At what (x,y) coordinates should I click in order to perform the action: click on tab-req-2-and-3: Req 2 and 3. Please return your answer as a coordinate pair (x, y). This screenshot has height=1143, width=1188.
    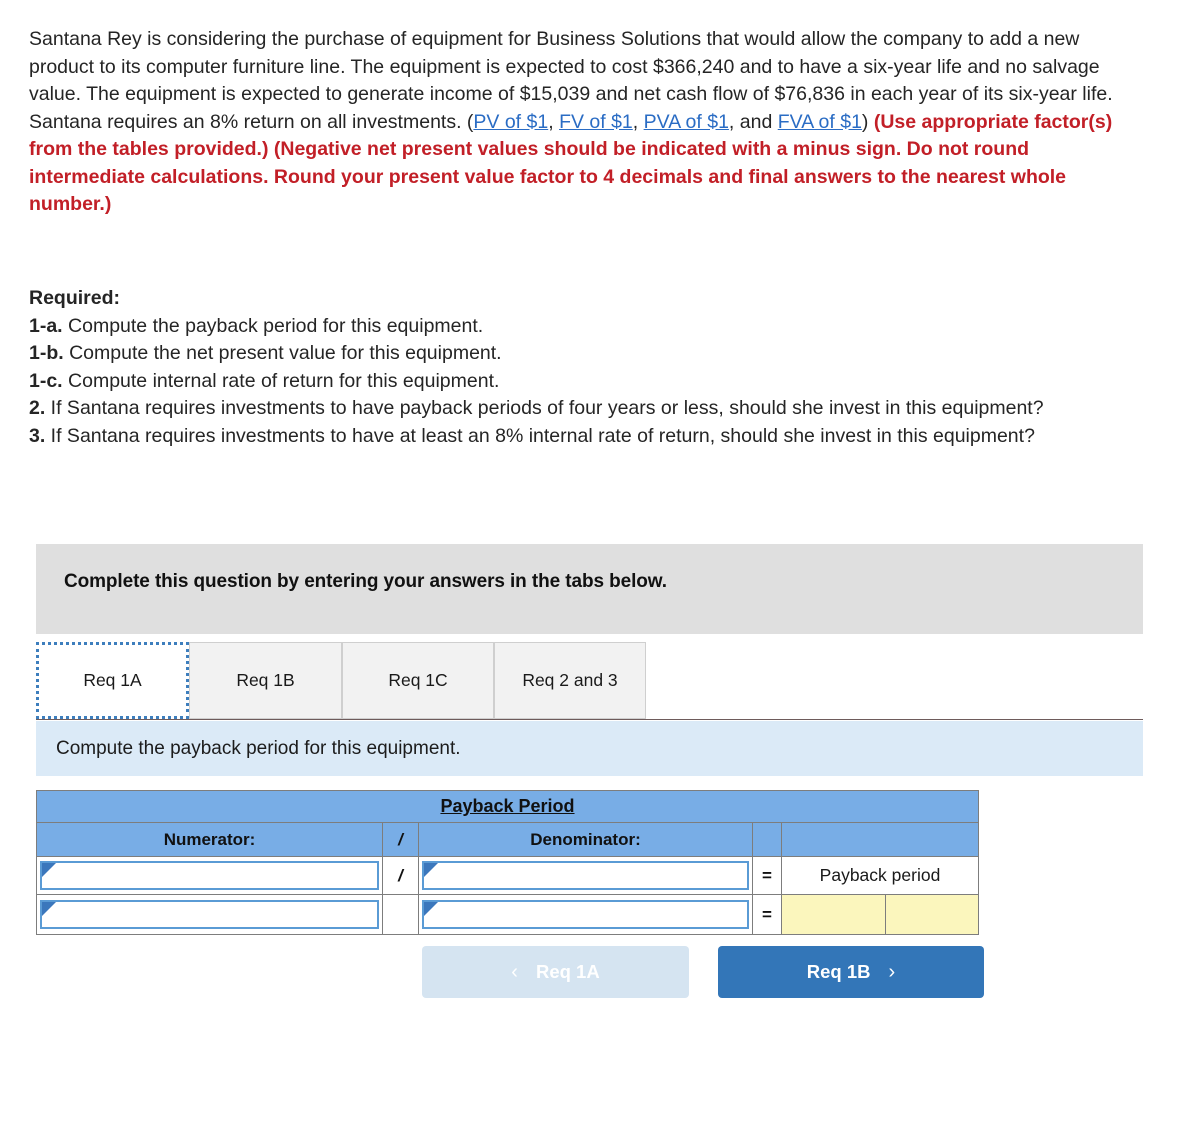
    Looking at the image, I should click on (570, 680).